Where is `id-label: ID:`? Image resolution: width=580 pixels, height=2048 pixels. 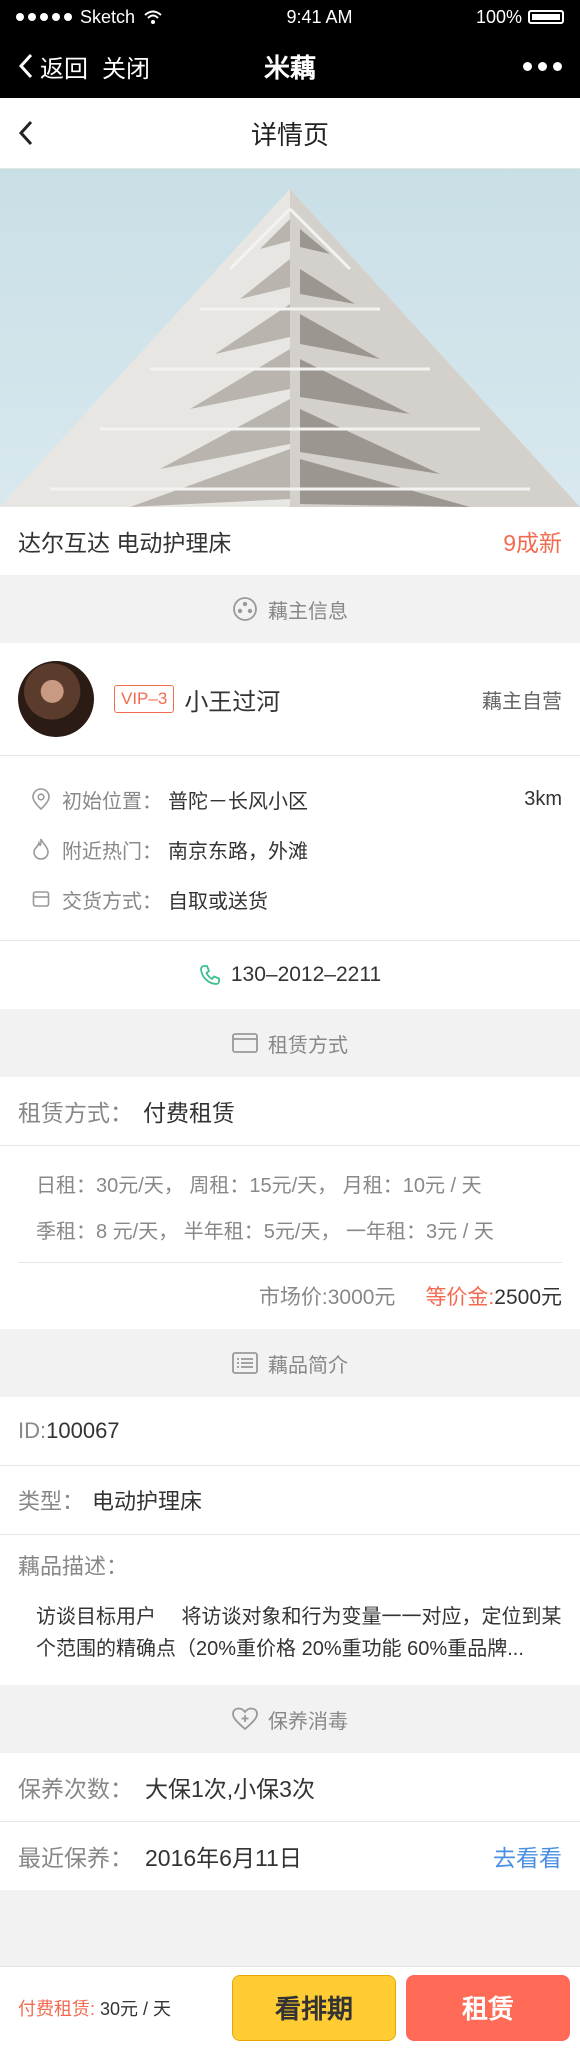 id-label: ID: is located at coordinates (32, 1430).